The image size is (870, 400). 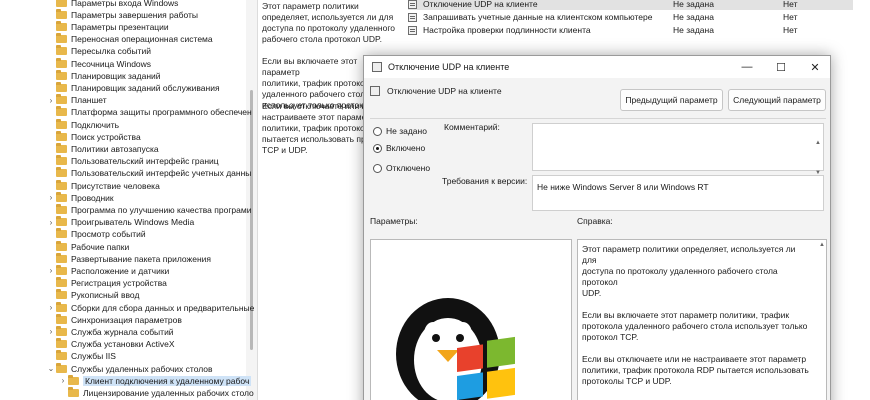 What do you see at coordinates (781, 67) in the screenshot?
I see `maximize-button: ☐` at bounding box center [781, 67].